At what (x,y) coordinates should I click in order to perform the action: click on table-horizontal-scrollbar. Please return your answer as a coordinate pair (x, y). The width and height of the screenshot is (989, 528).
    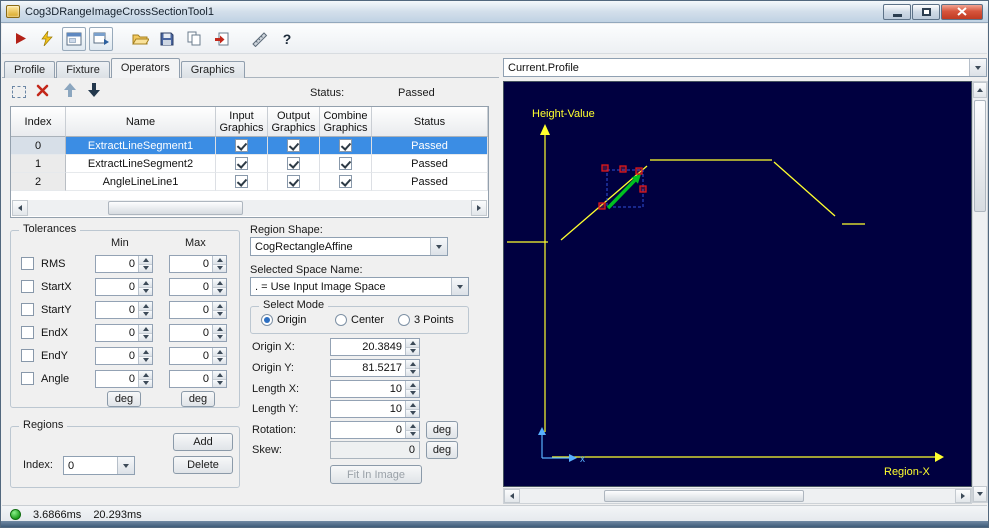
    Looking at the image, I should click on (249, 208).